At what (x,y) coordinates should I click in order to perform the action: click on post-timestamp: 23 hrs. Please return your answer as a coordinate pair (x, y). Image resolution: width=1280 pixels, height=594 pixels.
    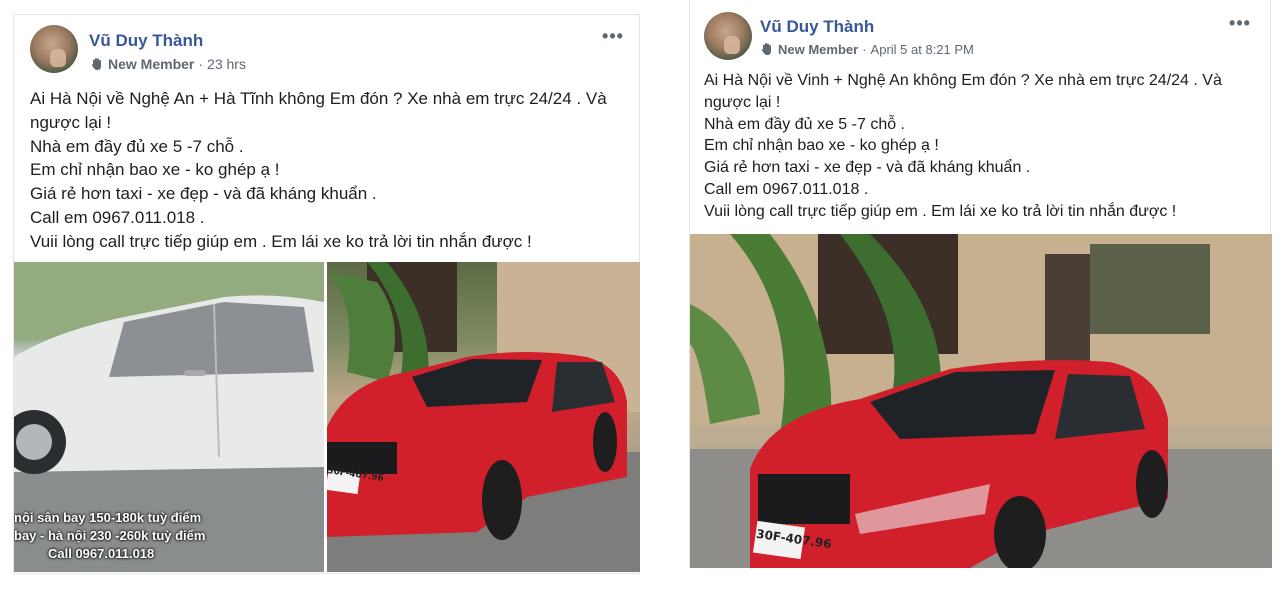
    Looking at the image, I should click on (226, 64).